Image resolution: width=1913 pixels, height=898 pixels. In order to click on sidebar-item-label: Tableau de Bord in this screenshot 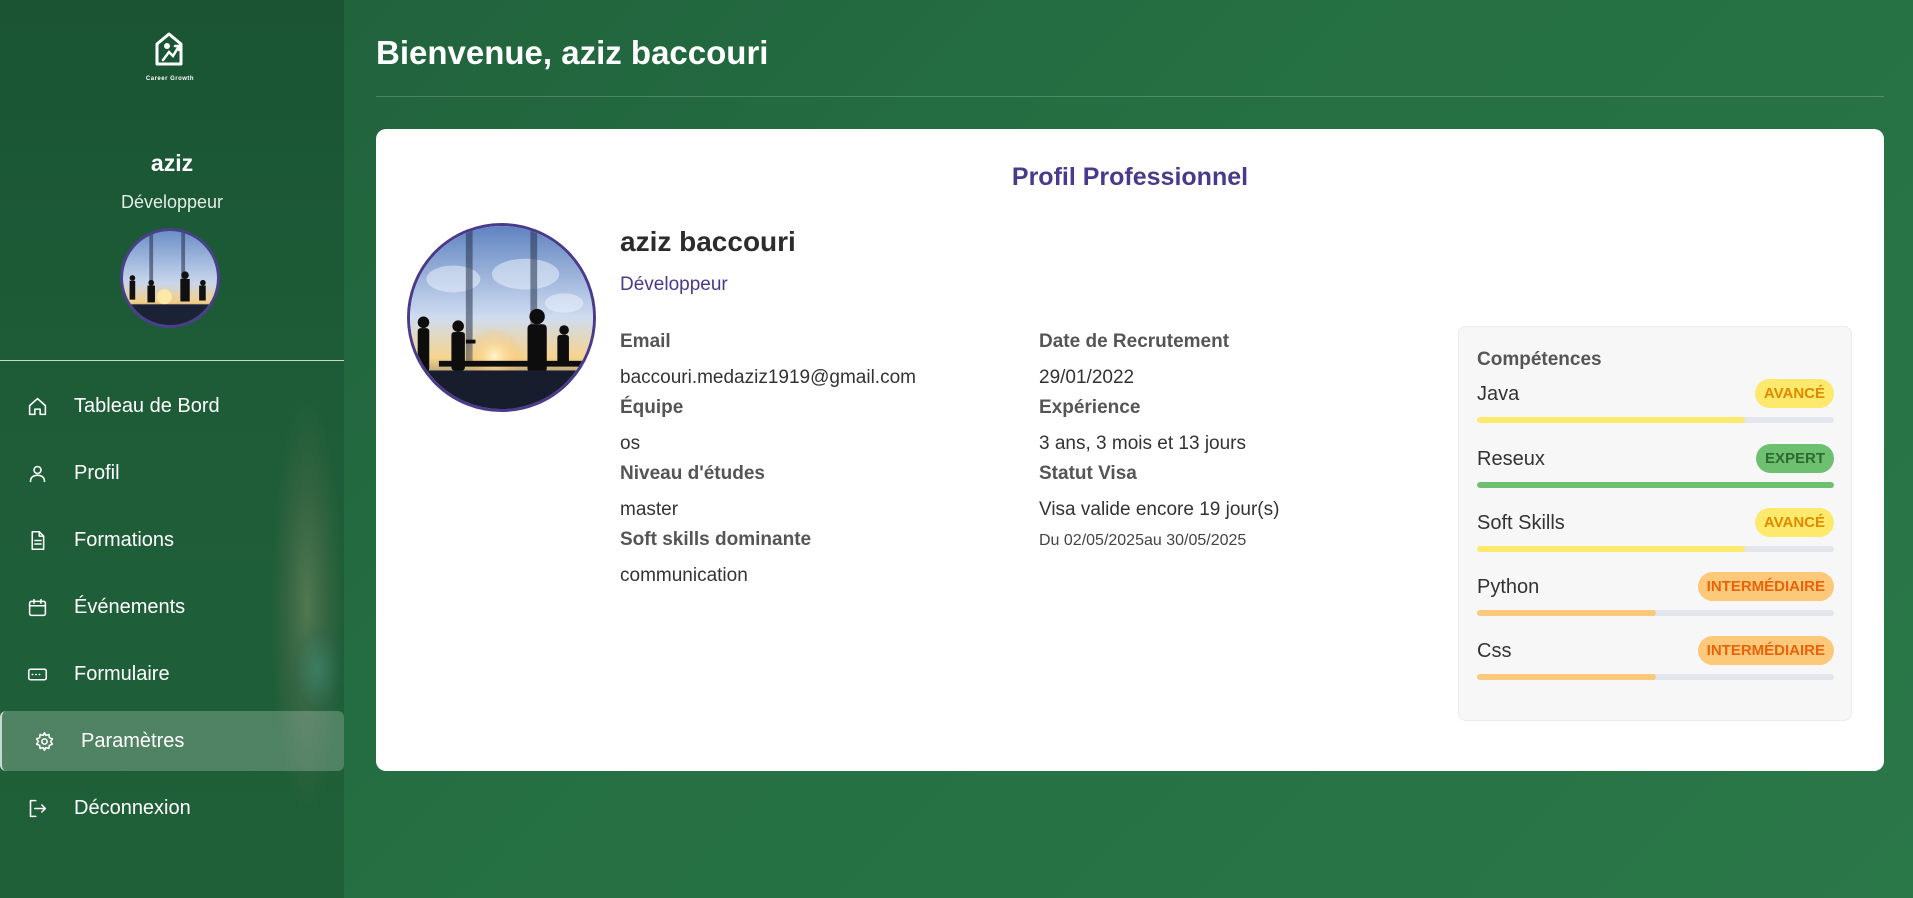, I will do `click(147, 405)`.